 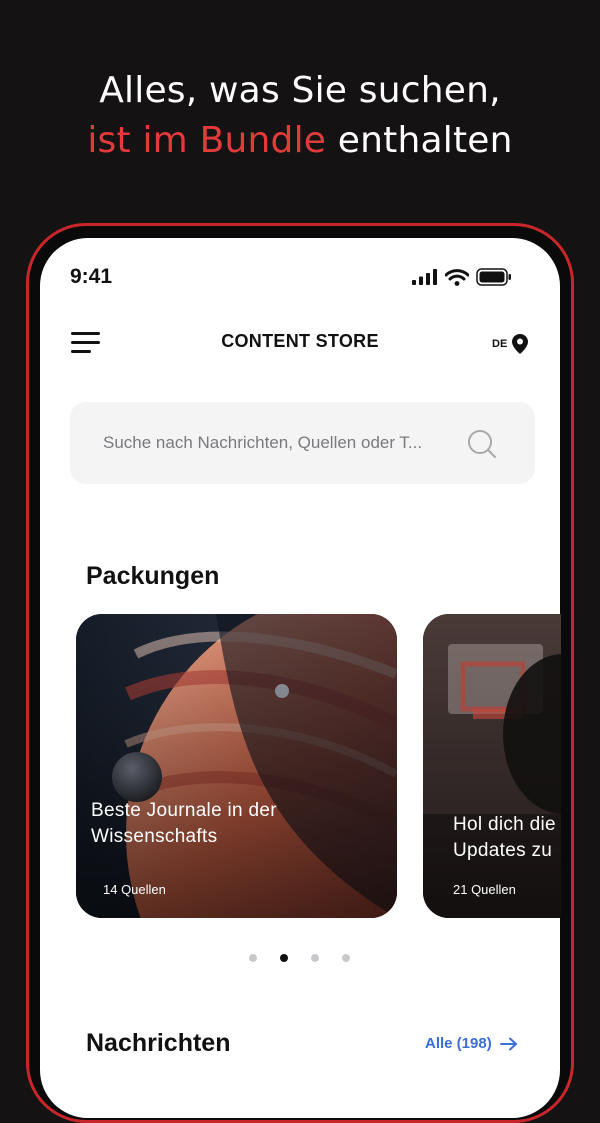 What do you see at coordinates (207, 140) in the screenshot?
I see `headline-accent: ist im Bundle` at bounding box center [207, 140].